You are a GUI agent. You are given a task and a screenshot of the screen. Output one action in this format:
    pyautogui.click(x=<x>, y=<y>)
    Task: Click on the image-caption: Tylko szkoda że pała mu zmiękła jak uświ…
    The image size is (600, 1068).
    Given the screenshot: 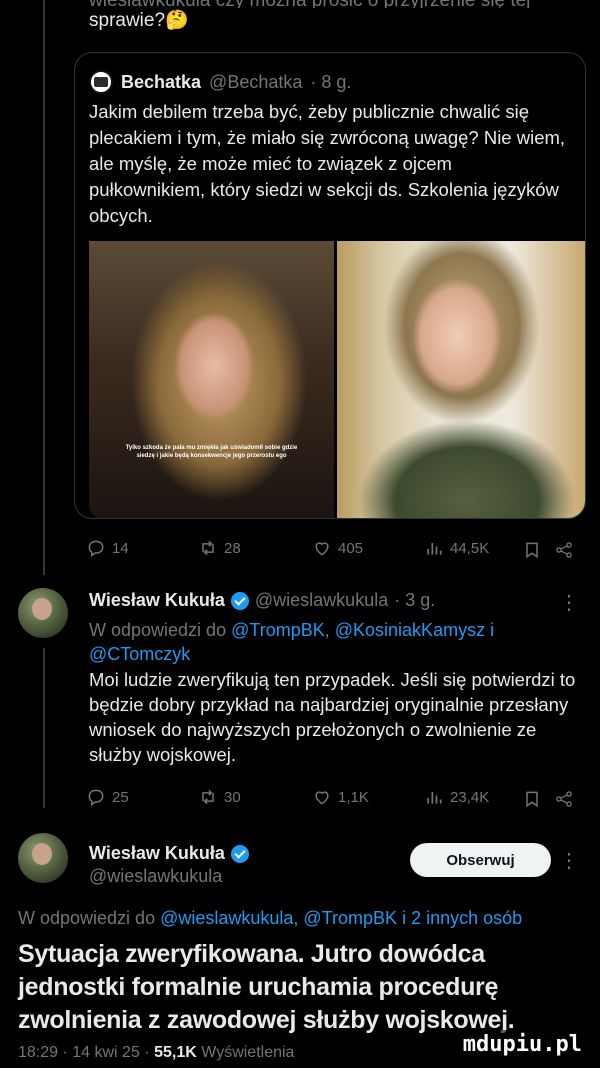 What is the action you would take?
    pyautogui.click(x=211, y=452)
    